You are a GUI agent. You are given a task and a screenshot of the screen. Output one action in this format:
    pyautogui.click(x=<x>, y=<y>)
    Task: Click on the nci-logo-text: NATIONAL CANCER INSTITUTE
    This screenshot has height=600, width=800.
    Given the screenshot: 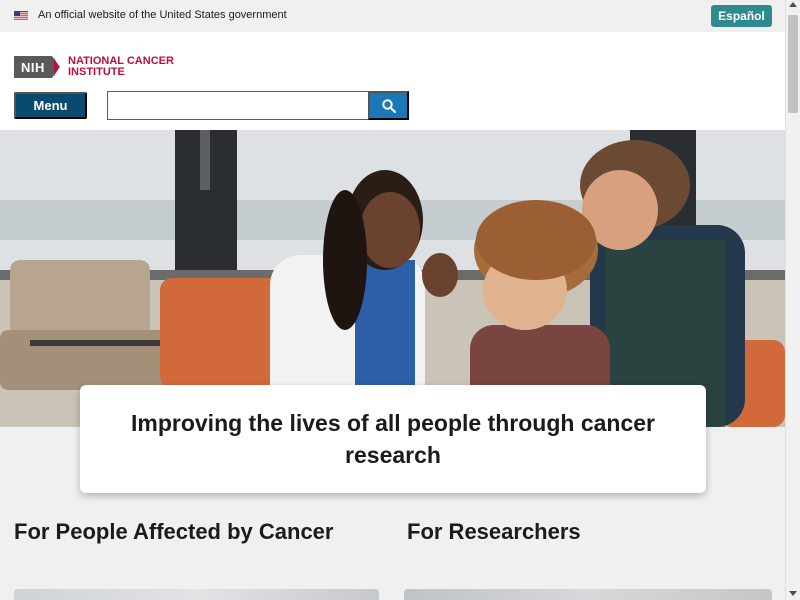 What is the action you would take?
    pyautogui.click(x=121, y=67)
    